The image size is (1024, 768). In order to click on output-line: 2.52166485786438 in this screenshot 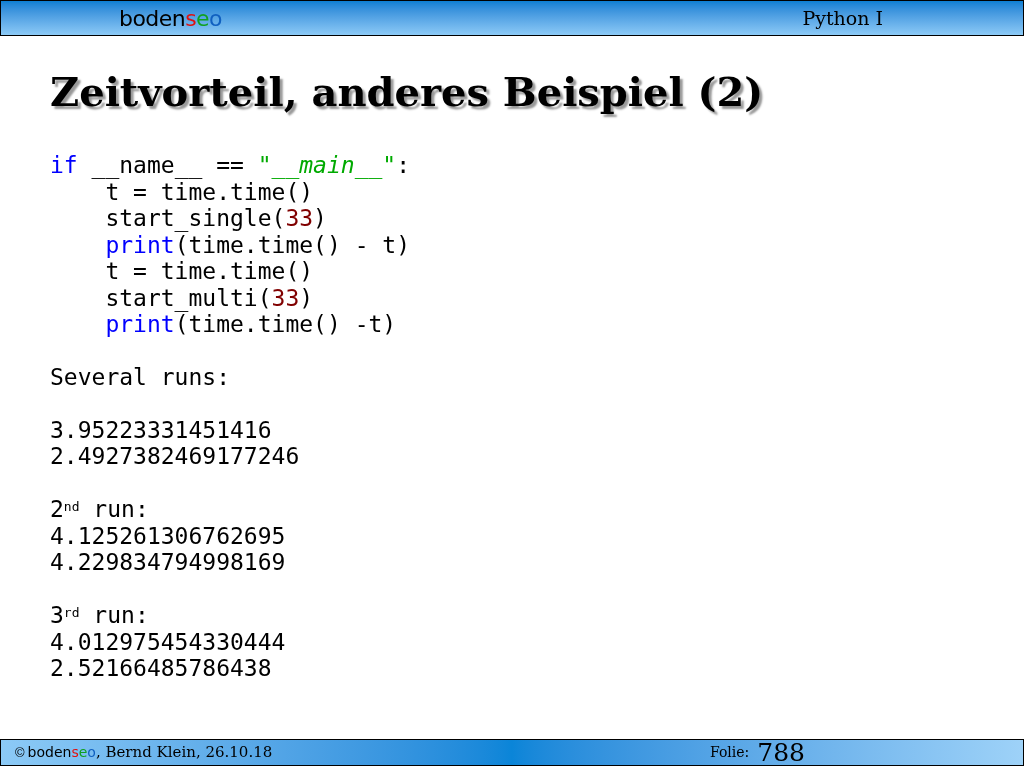, I will do `click(161, 668)`.